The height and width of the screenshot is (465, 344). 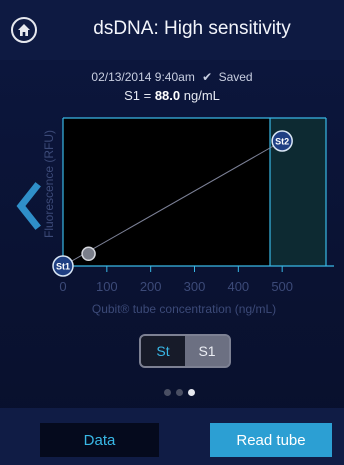 I want to click on x-tick-label: 200, so click(x=151, y=286).